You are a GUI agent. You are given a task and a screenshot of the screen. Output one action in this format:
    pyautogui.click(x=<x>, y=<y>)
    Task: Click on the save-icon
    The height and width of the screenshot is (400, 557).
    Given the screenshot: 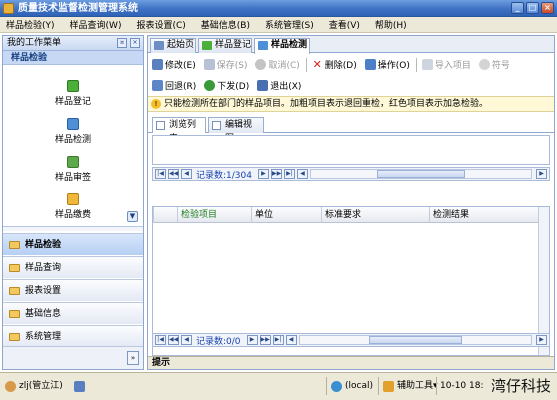 What is the action you would take?
    pyautogui.click(x=209, y=64)
    